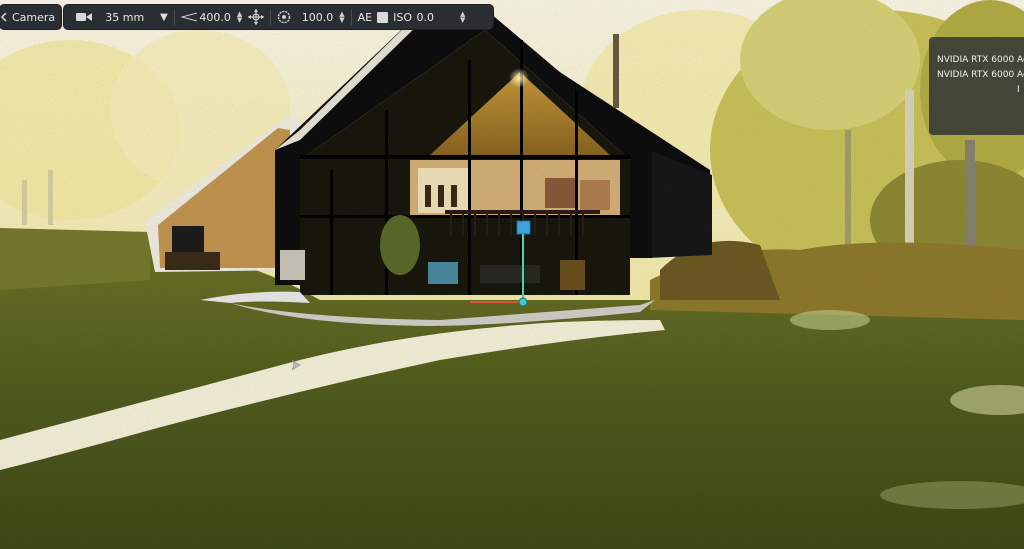  Describe the element at coordinates (188, 17) in the screenshot. I see `aperture-angle-icon` at that location.